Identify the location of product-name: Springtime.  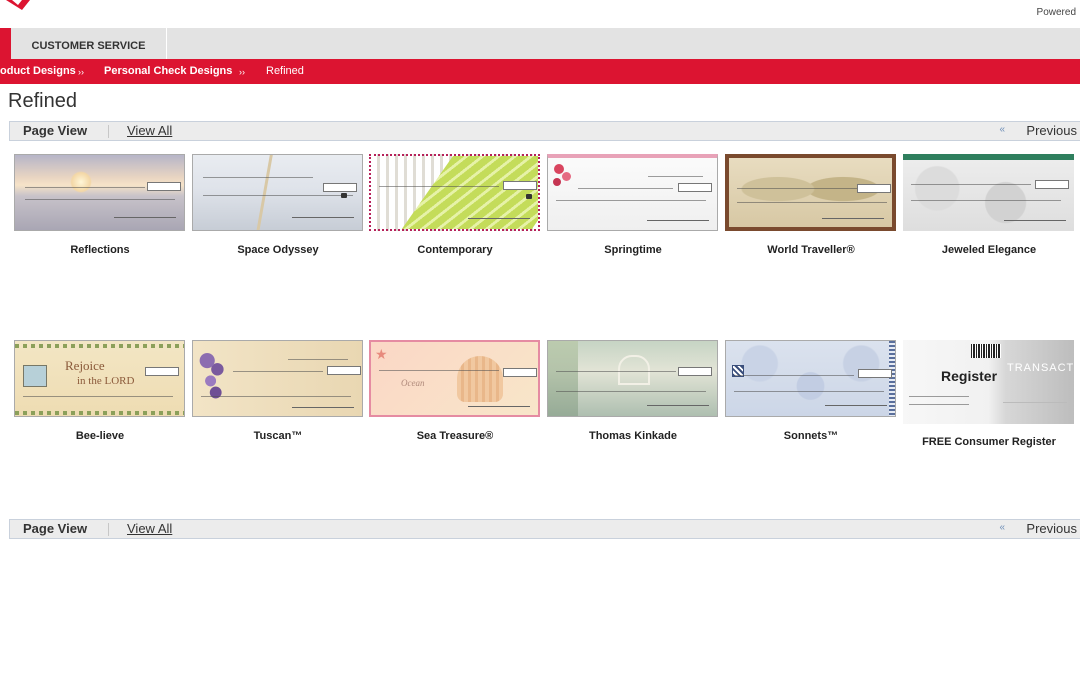
(633, 250).